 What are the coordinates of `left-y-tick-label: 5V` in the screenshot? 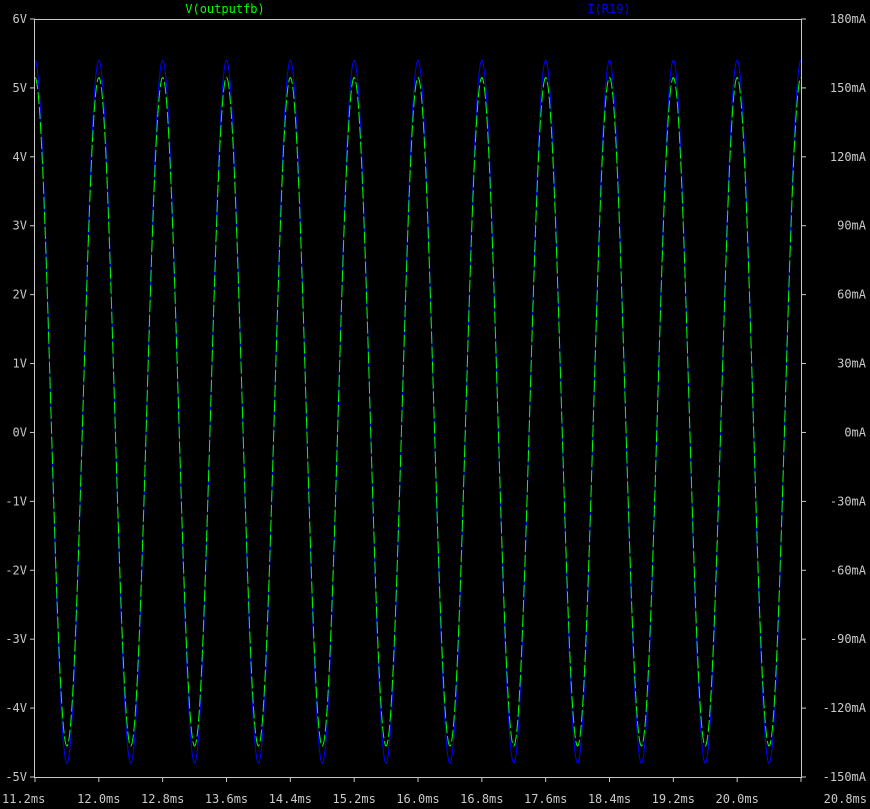 It's located at (20, 88).